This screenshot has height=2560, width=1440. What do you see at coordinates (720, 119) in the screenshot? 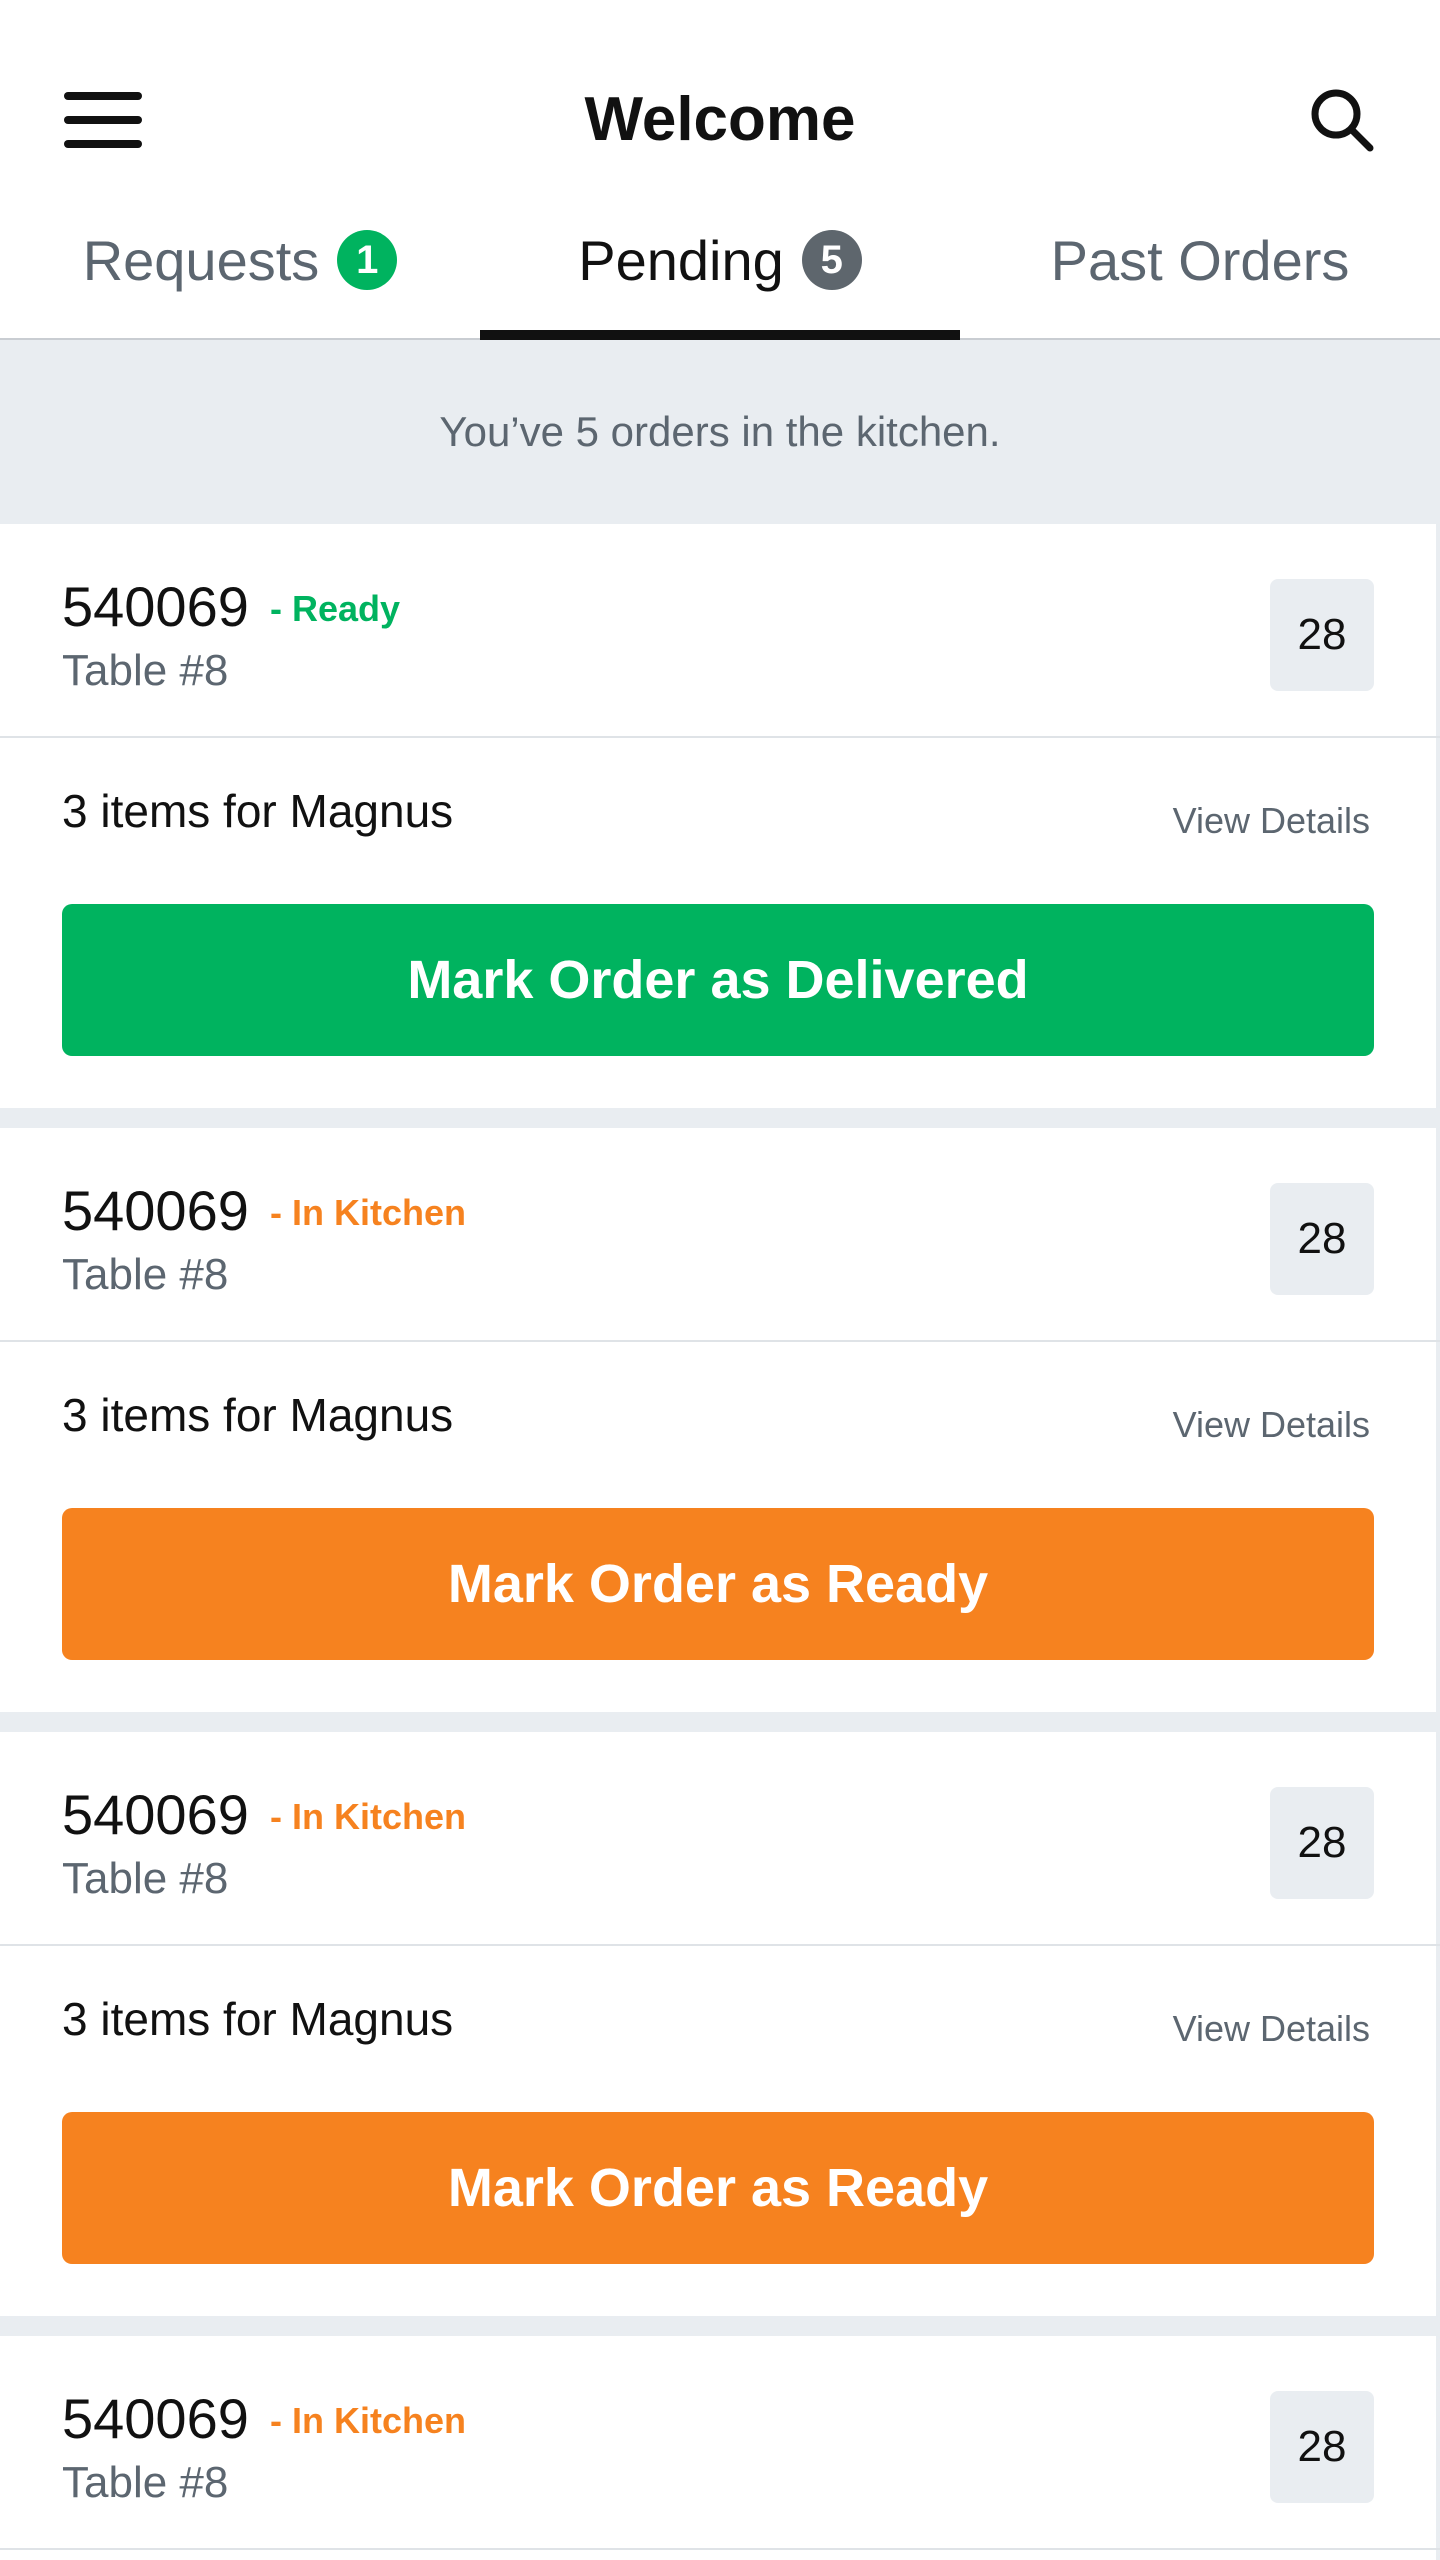
I see `page-title: Welcome` at bounding box center [720, 119].